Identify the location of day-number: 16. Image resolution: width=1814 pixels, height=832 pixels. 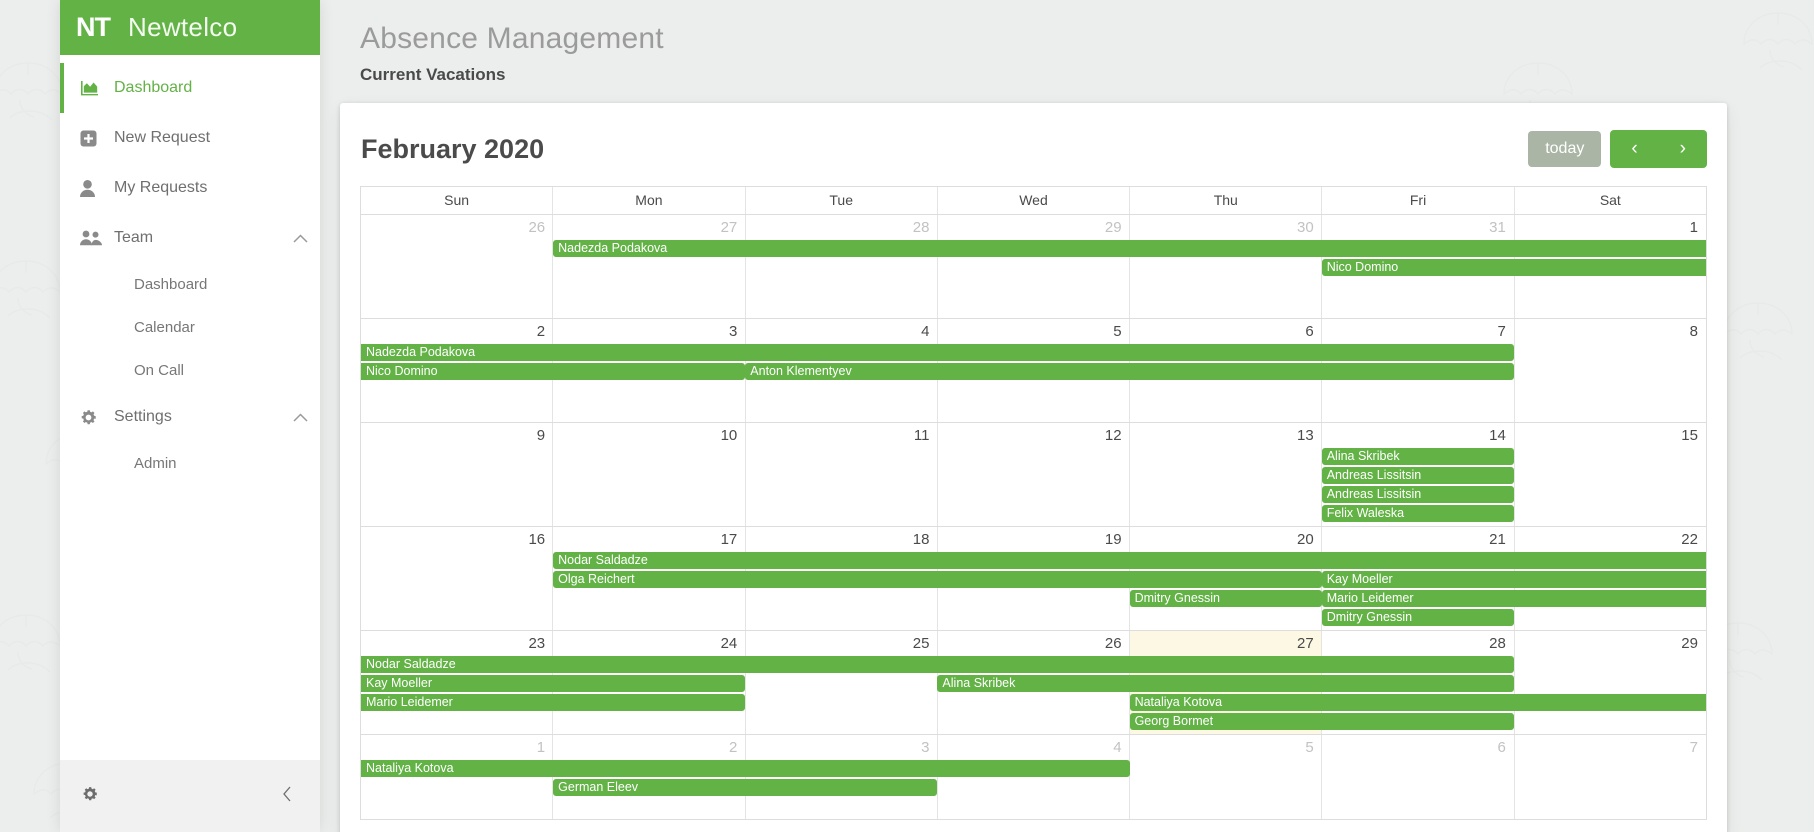
(457, 539).